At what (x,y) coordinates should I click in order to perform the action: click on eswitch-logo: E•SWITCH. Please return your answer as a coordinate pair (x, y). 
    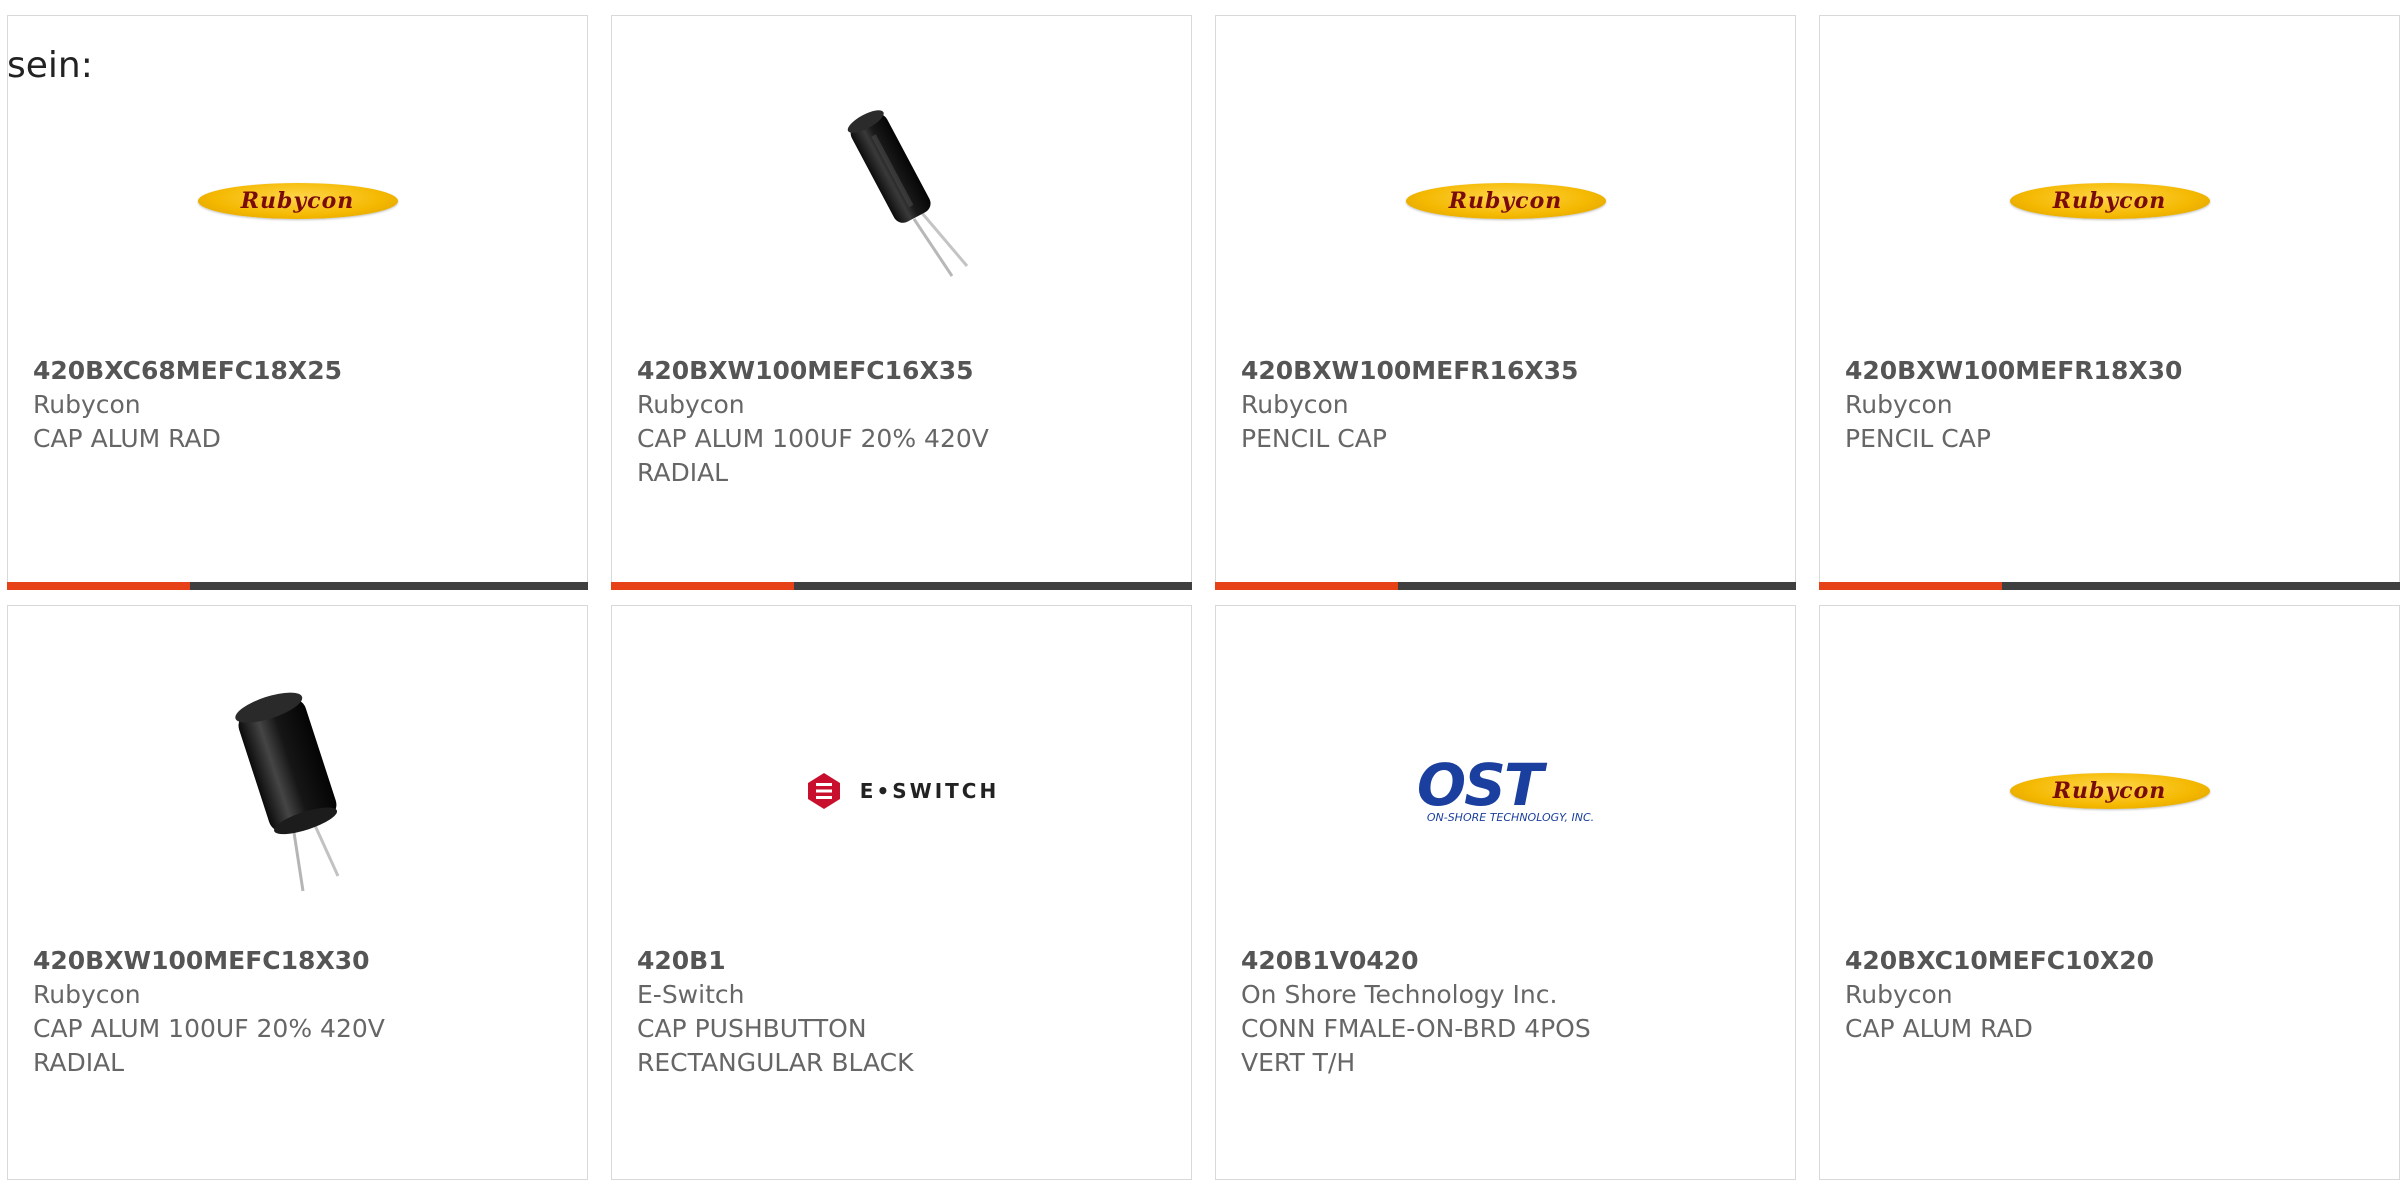
    Looking at the image, I should click on (901, 791).